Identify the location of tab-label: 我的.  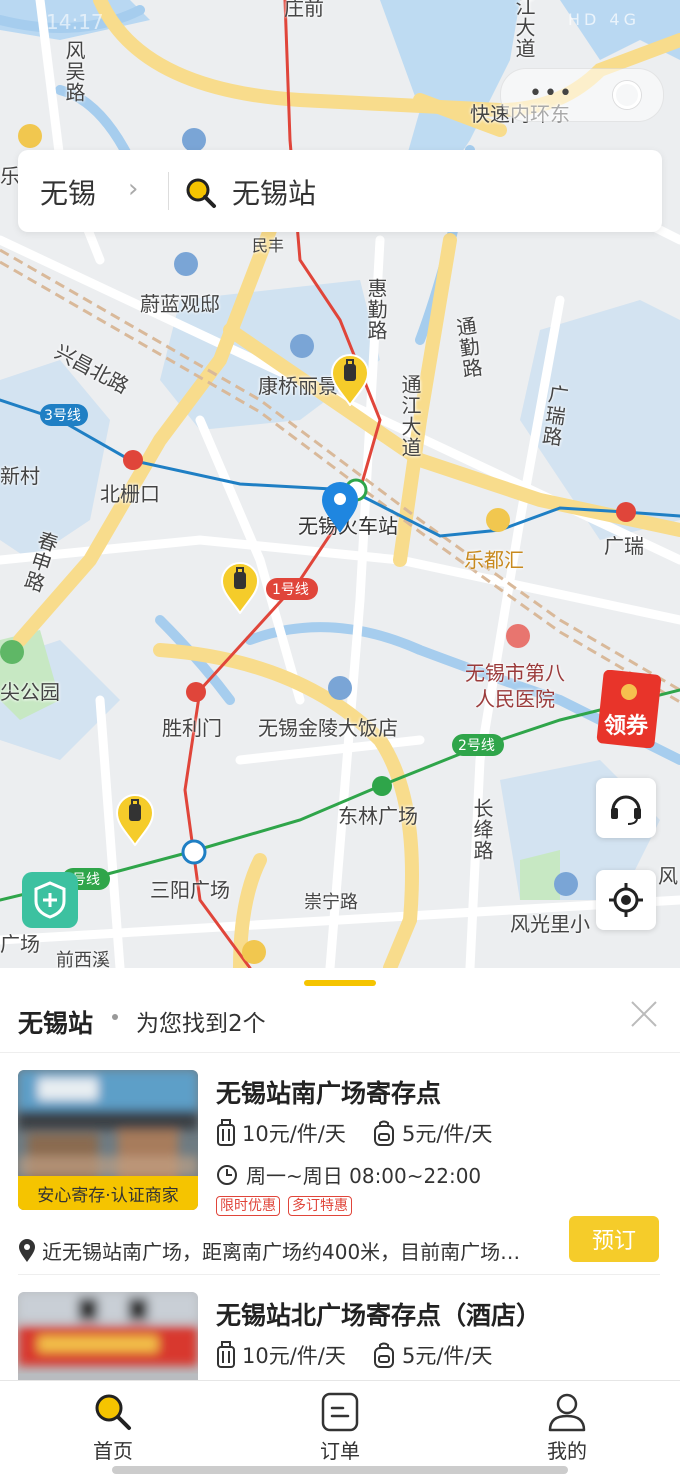
(567, 1451).